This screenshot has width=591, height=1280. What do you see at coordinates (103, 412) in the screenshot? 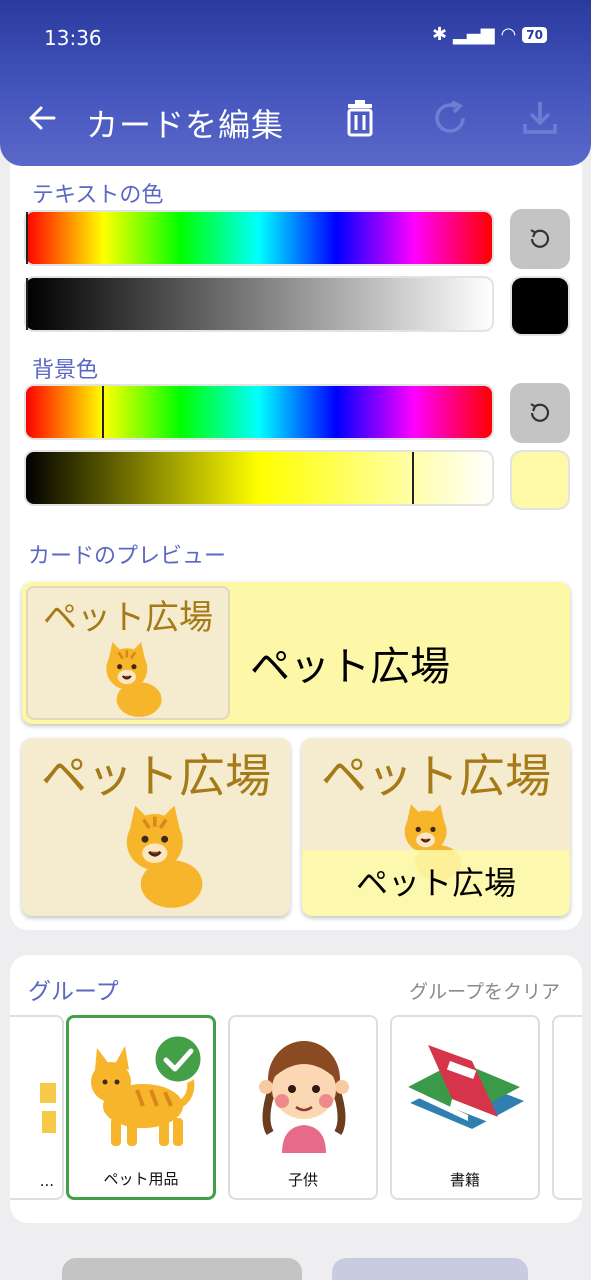
I see `bg-hue-handle` at bounding box center [103, 412].